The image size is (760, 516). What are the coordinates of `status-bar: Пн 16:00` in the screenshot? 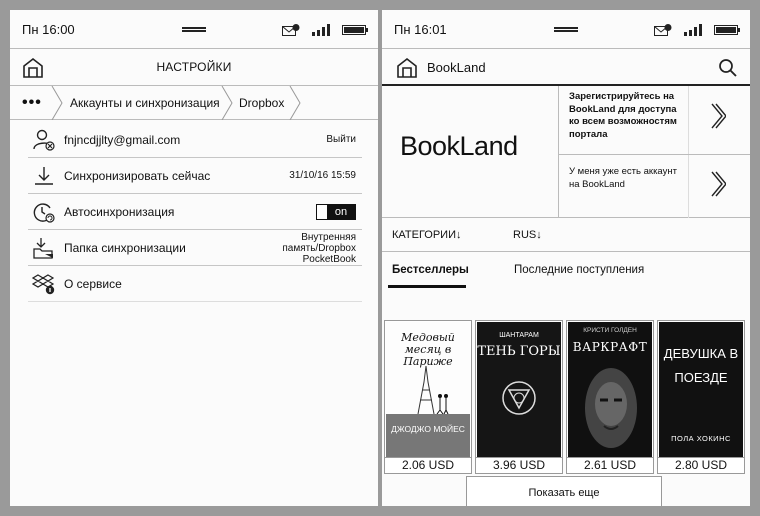 It's located at (194, 29).